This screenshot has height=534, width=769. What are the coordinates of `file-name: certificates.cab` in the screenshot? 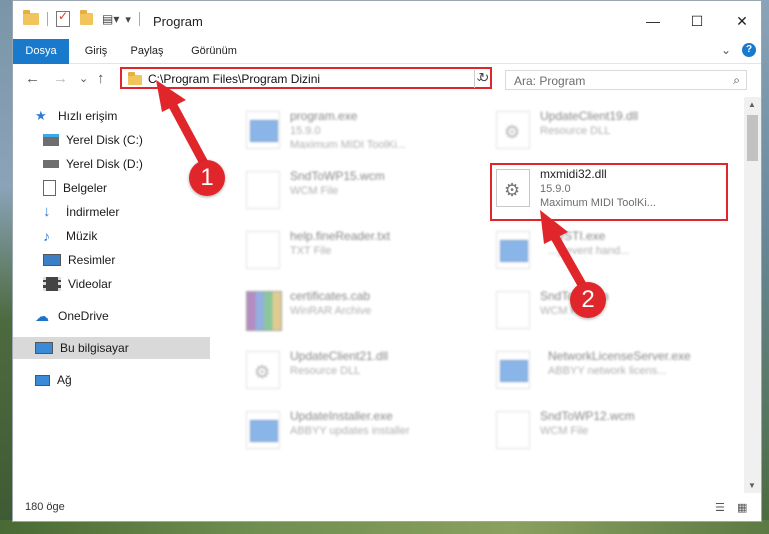 It's located at (330, 296).